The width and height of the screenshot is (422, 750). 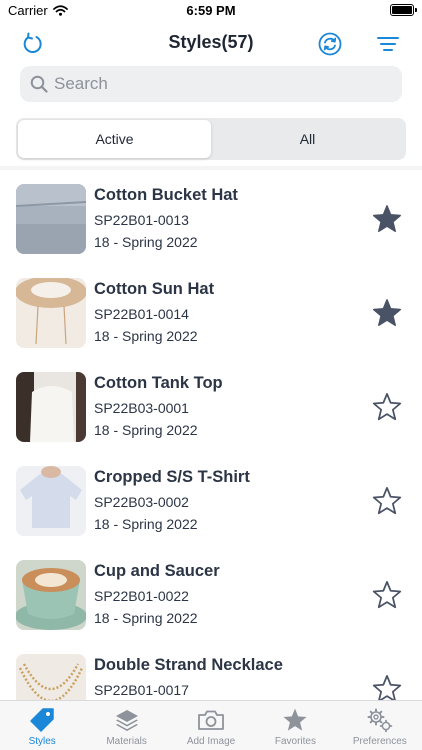 What do you see at coordinates (295, 741) in the screenshot?
I see `tab-label: Favorites` at bounding box center [295, 741].